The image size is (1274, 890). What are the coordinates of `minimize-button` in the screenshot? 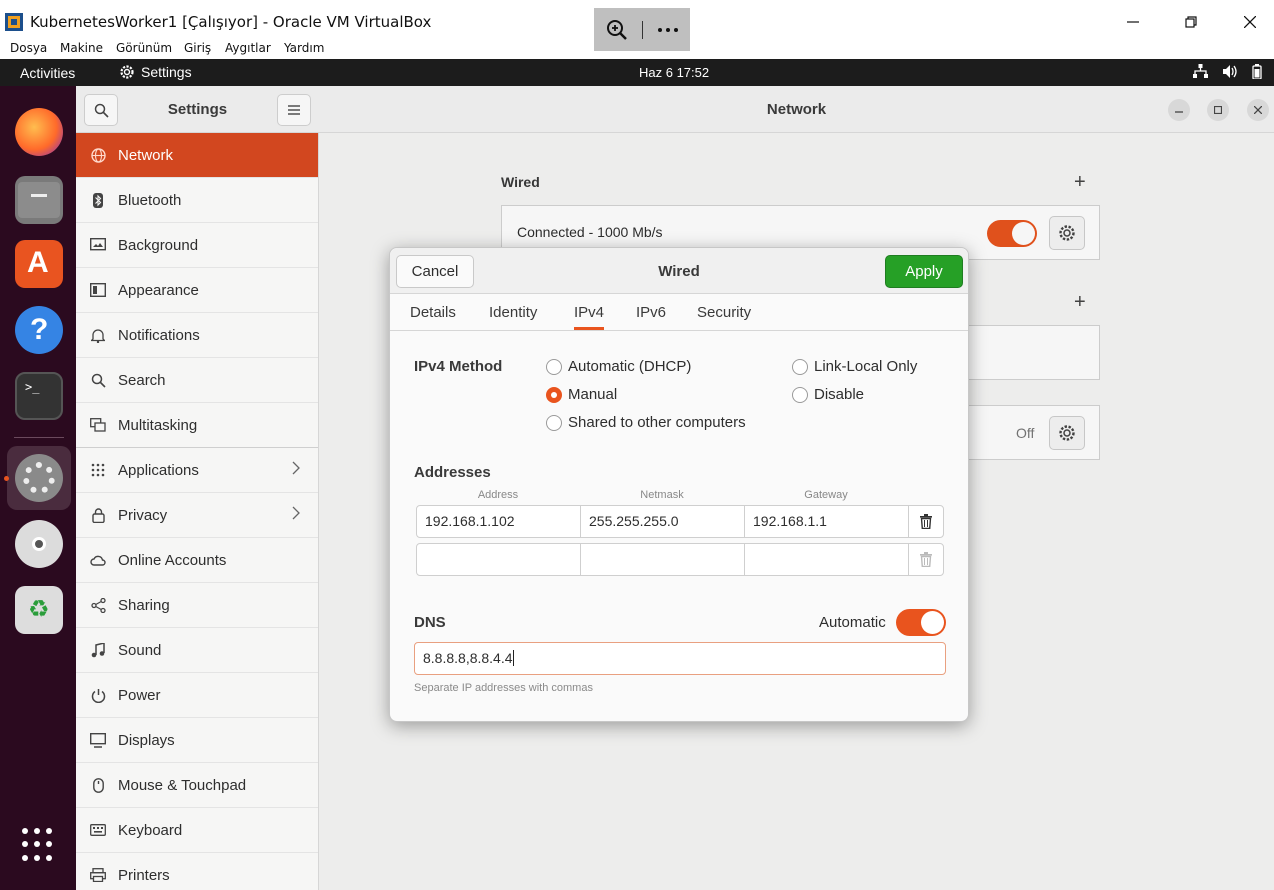 It's located at (1133, 22).